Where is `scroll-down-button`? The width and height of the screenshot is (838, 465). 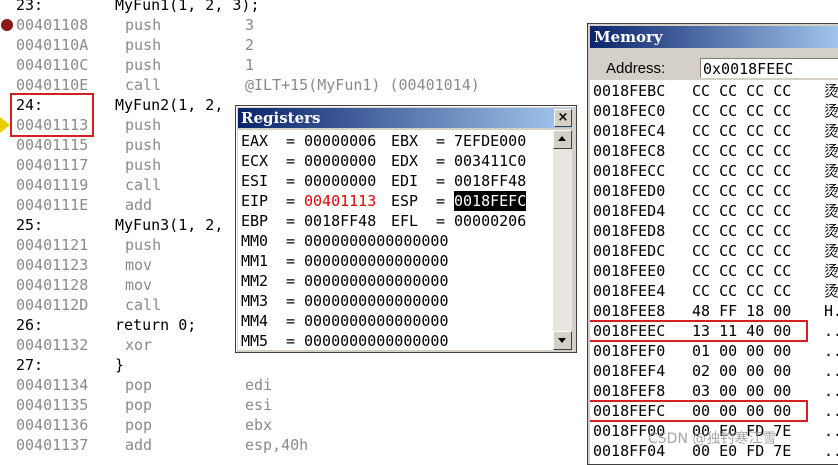
scroll-down-button is located at coordinates (562, 340).